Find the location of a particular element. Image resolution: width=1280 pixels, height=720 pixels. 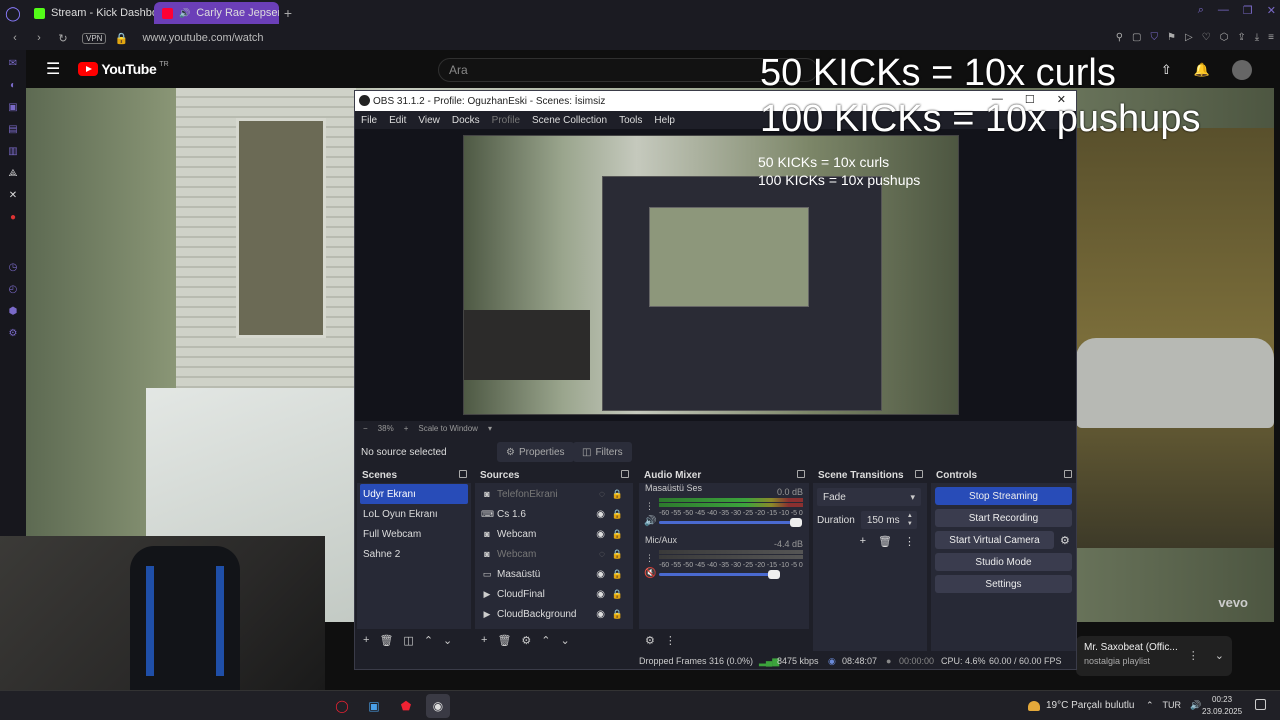

ai-icon: ◐ is located at coordinates (13, 85).